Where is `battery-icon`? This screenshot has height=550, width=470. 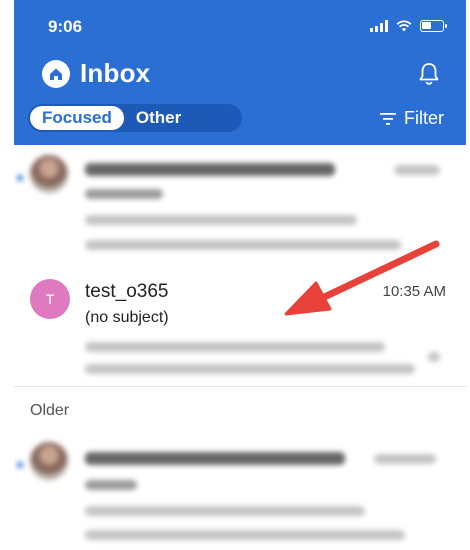
battery-icon is located at coordinates (433, 26).